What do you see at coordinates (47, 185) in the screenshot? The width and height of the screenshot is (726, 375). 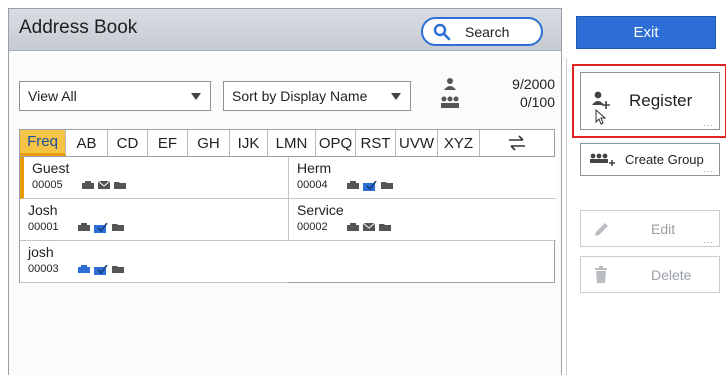 I see `entry-number: 00005` at bounding box center [47, 185].